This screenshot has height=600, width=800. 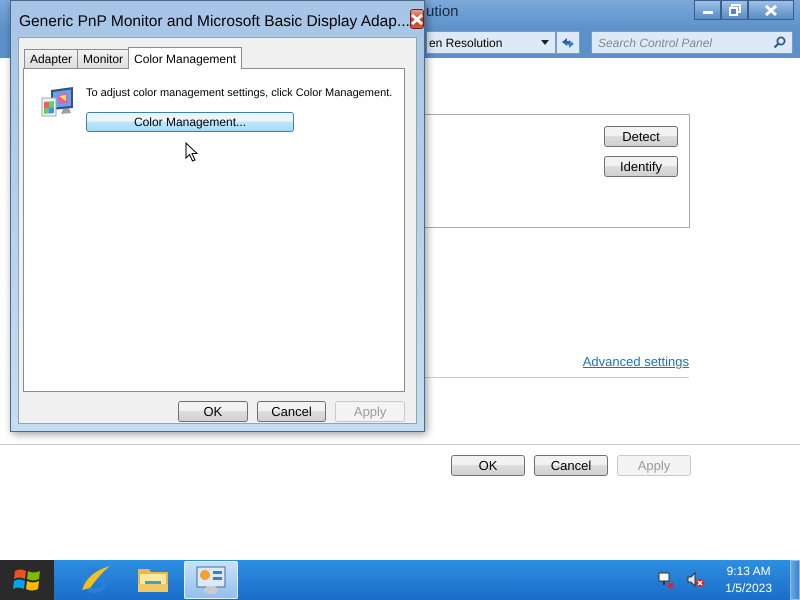 I want to click on description-text: To adjust color management settings, click Color Management., so click(x=239, y=93).